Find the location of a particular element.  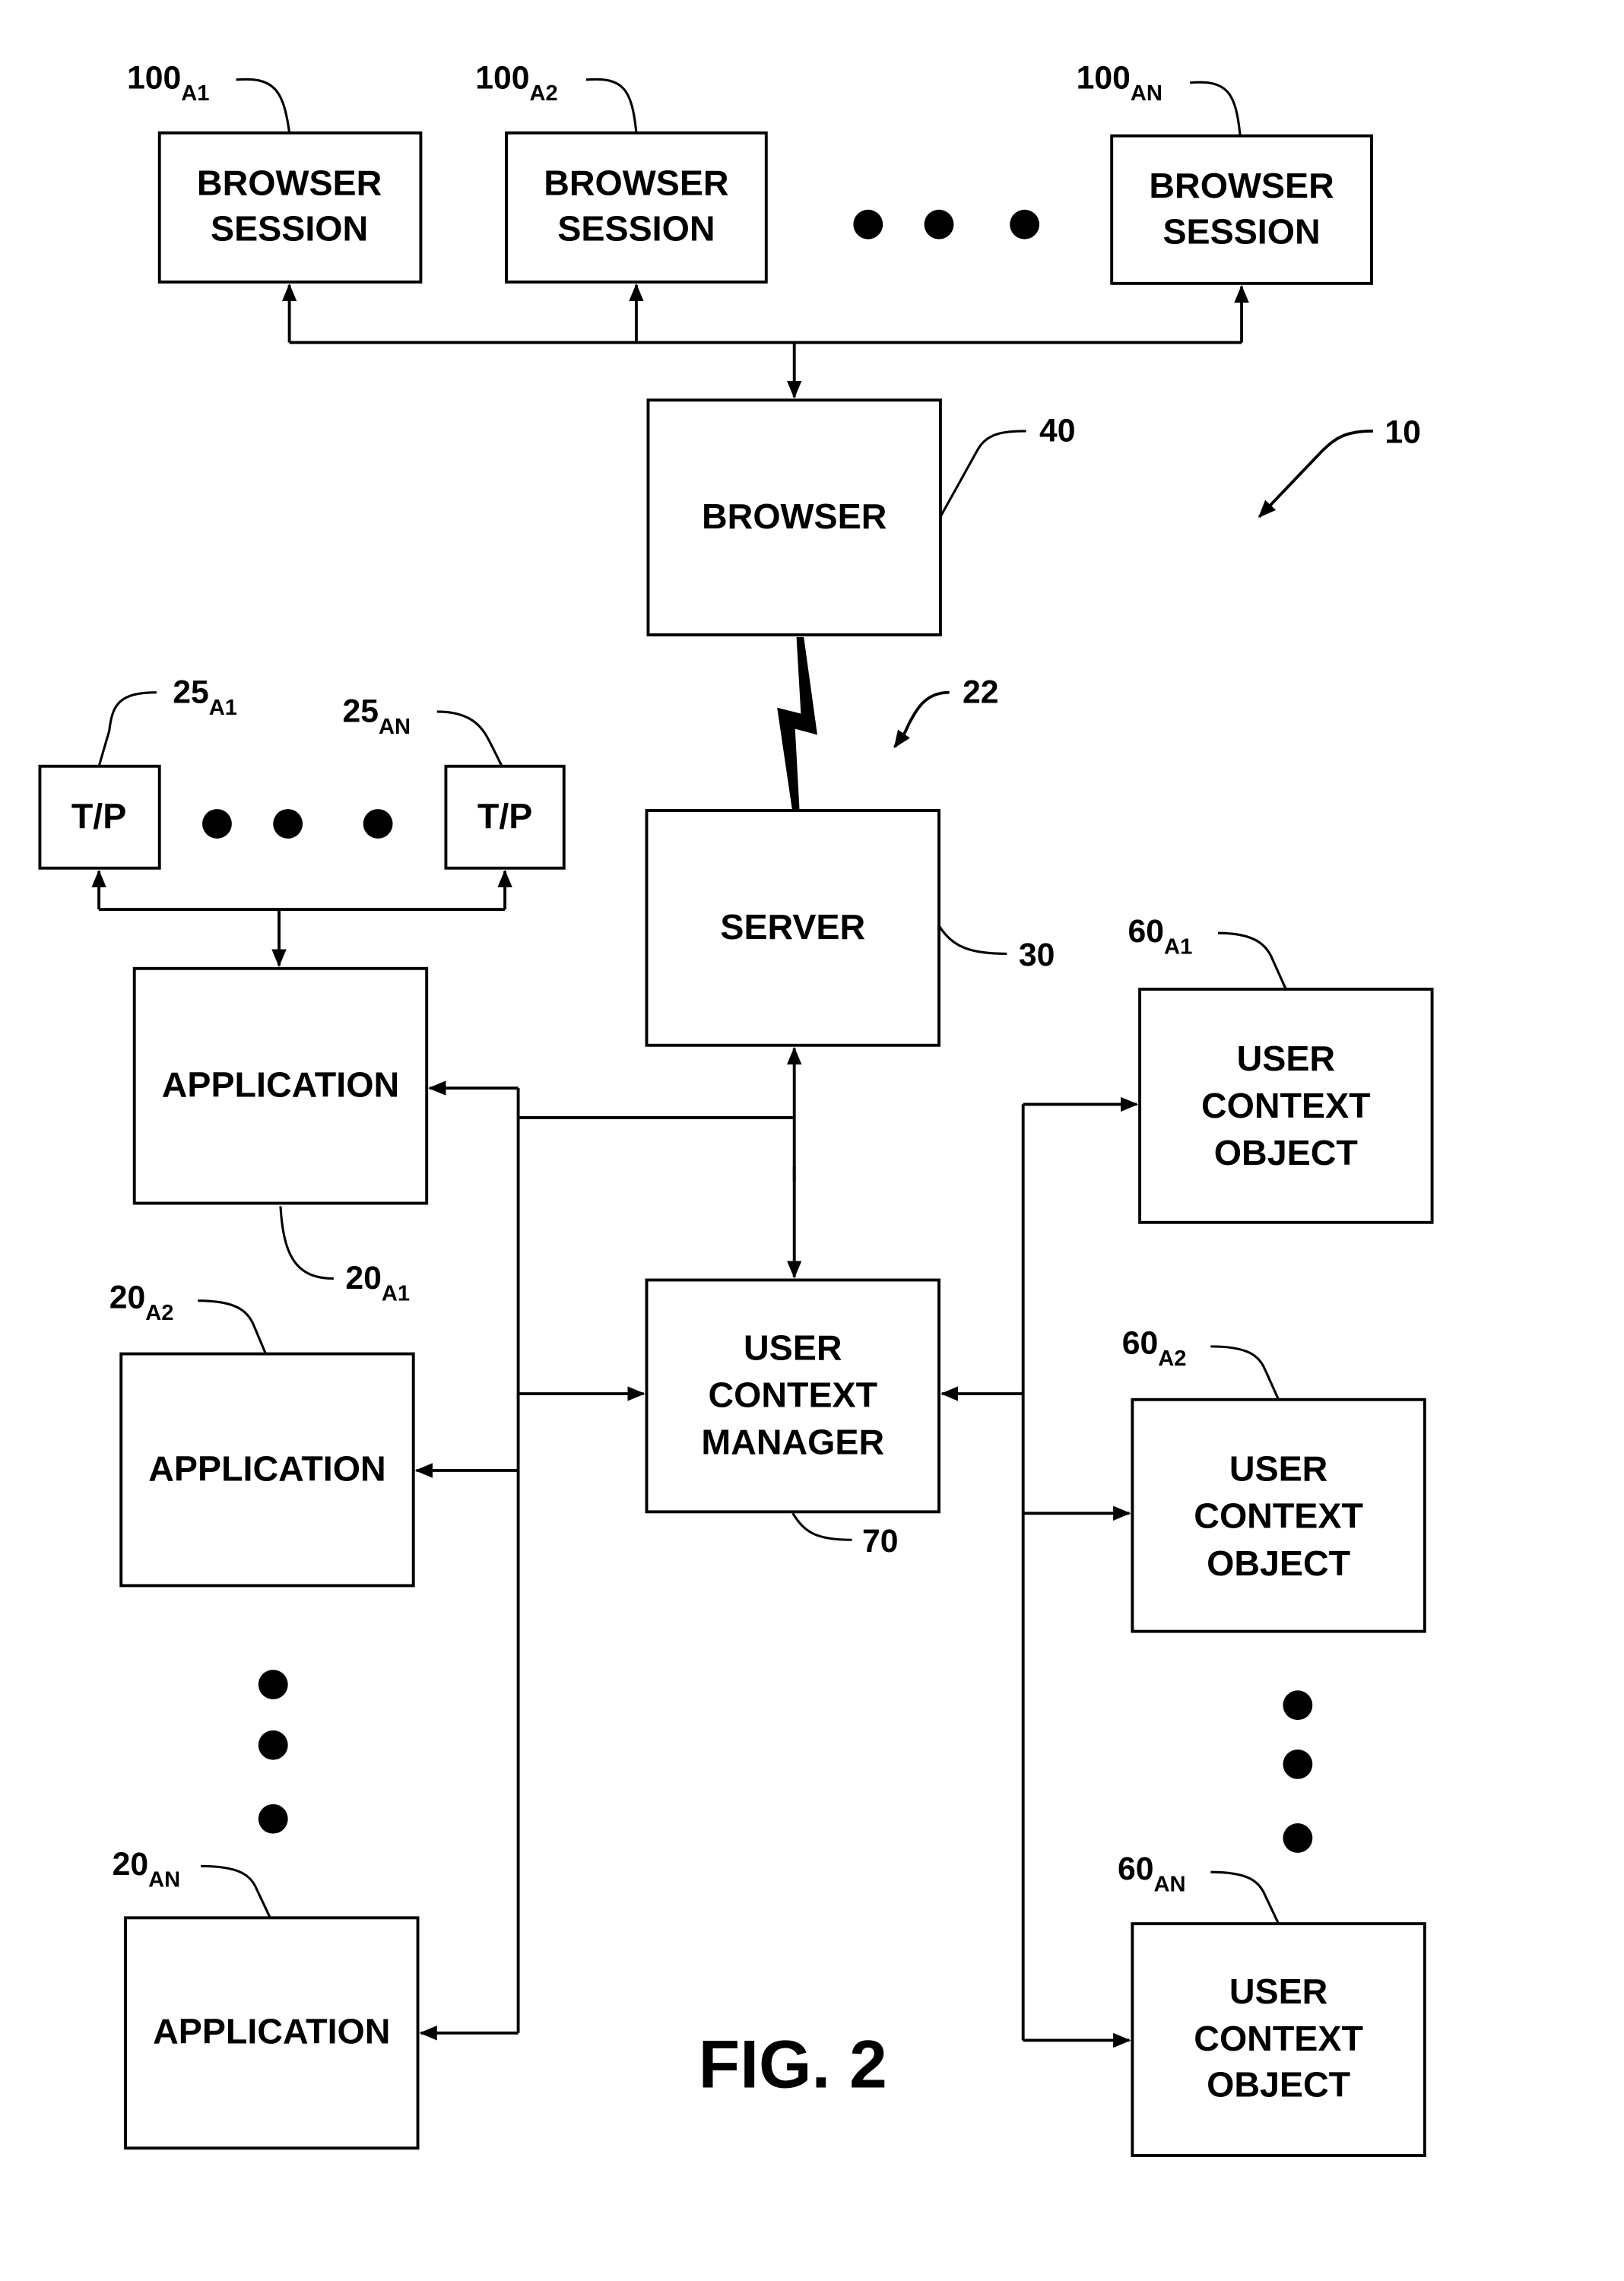

application-a1: APPLICATION is located at coordinates (280, 1085).